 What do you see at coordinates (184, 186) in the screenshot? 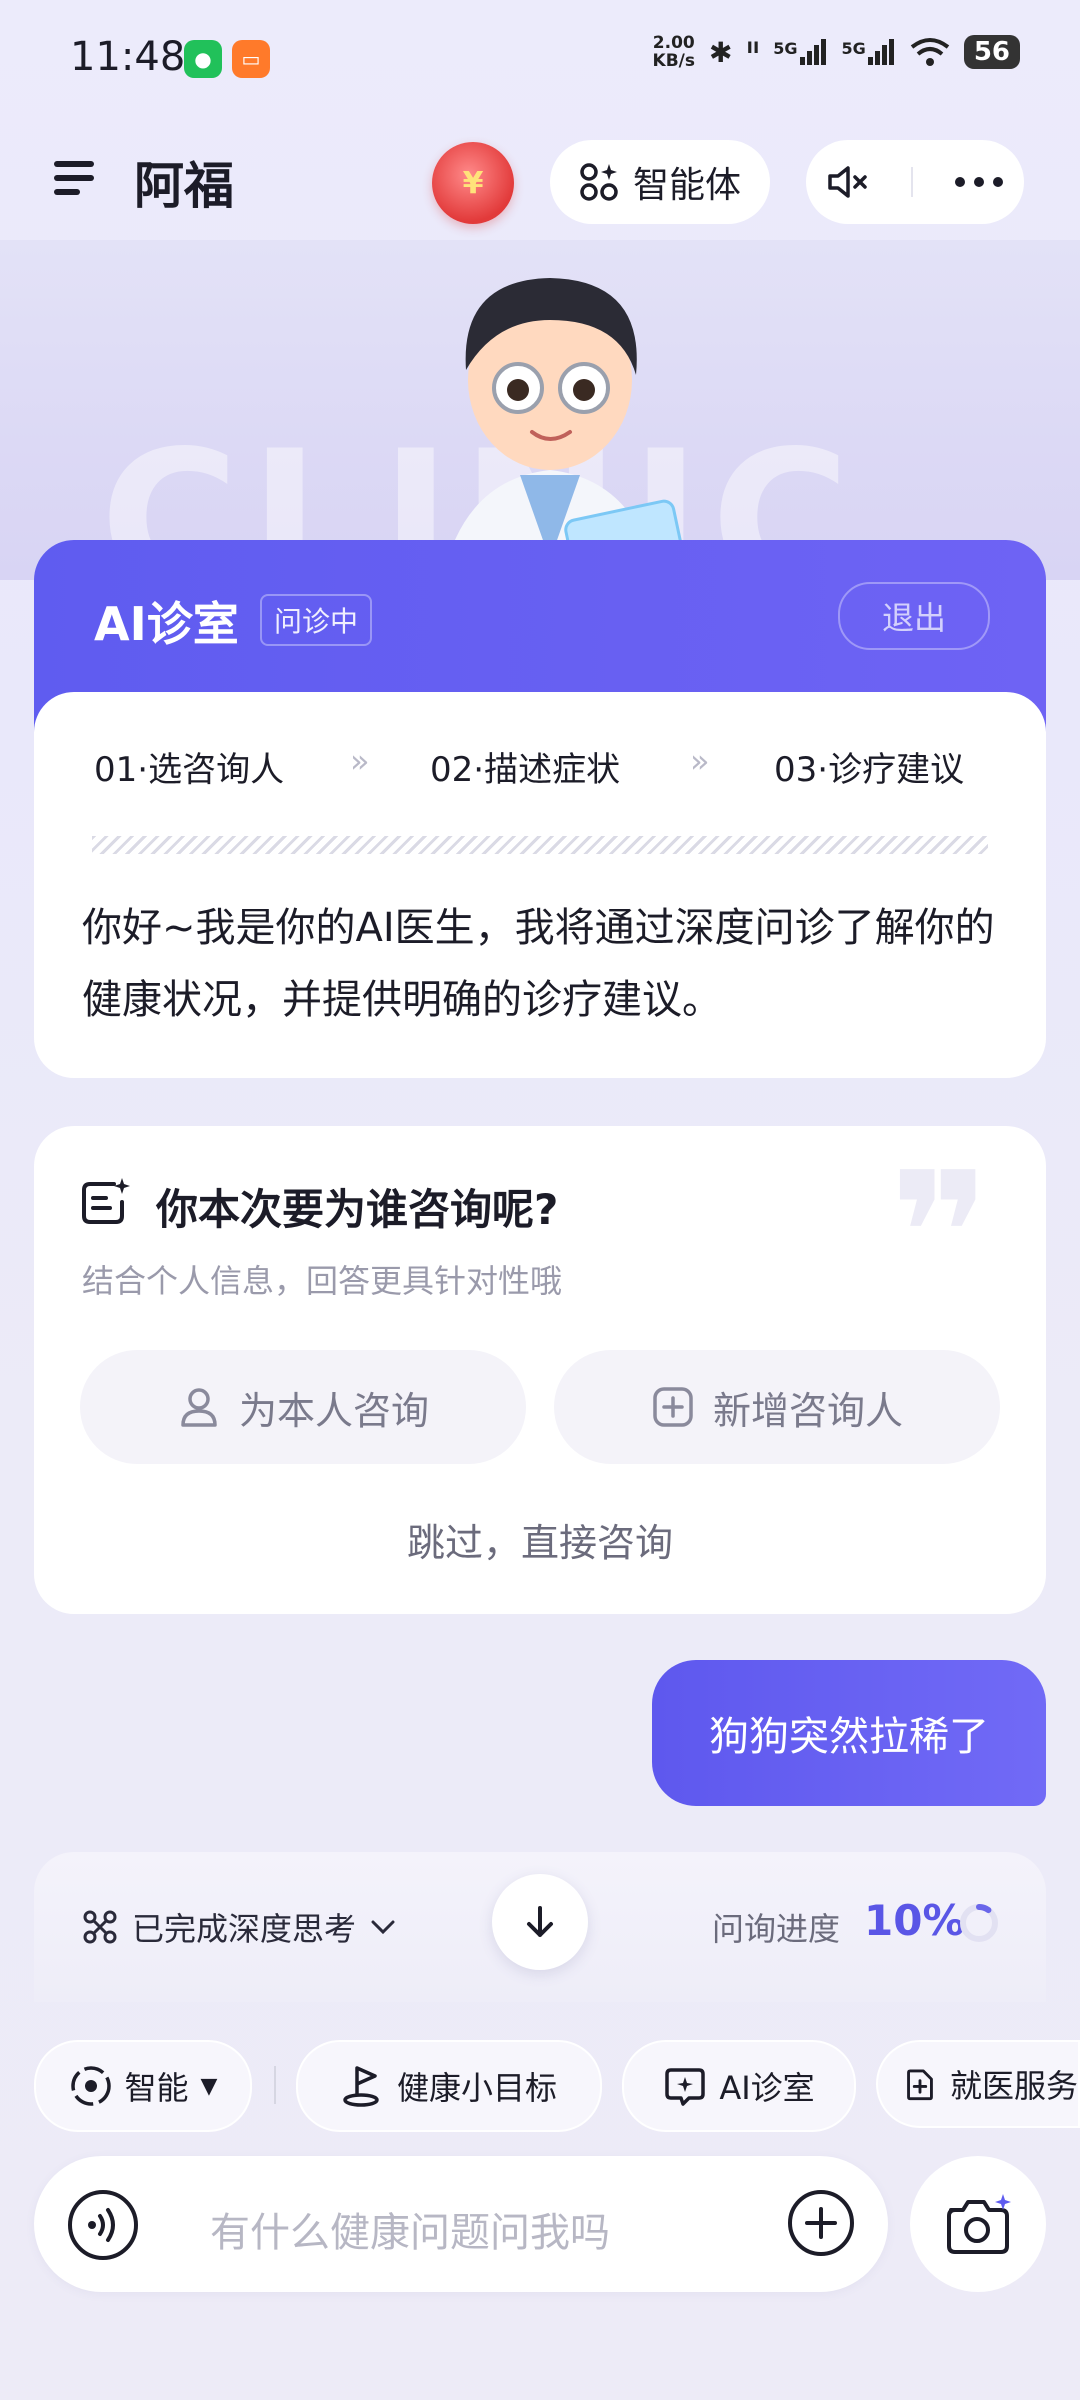
I see `app-title: 阿福` at bounding box center [184, 186].